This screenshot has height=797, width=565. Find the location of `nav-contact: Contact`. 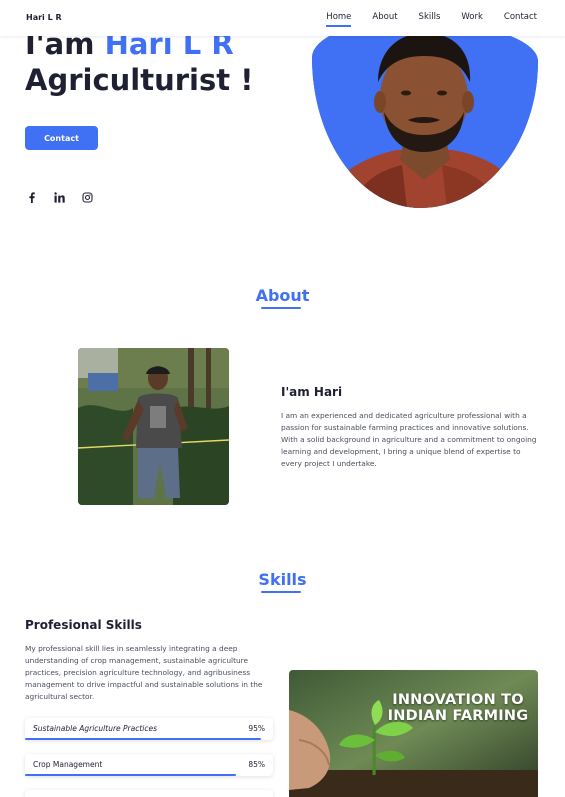

nav-contact: Contact is located at coordinates (520, 17).